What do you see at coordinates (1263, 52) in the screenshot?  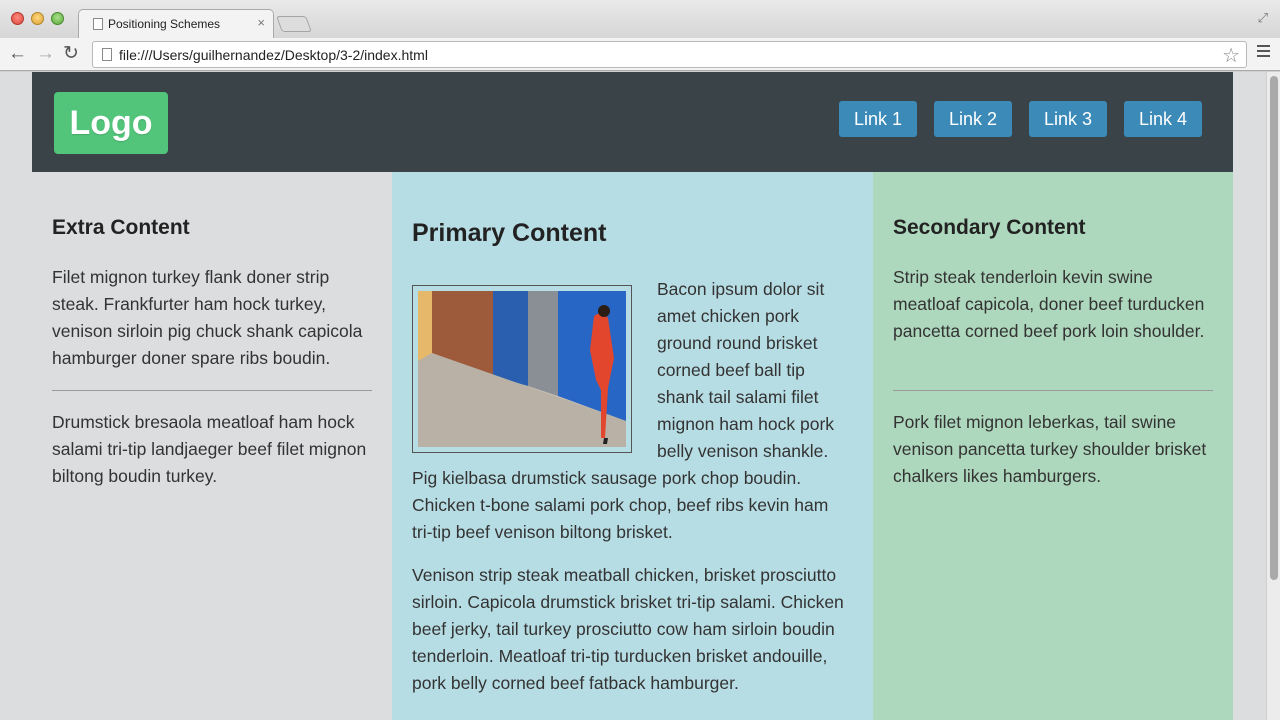 I see `menu-icon` at bounding box center [1263, 52].